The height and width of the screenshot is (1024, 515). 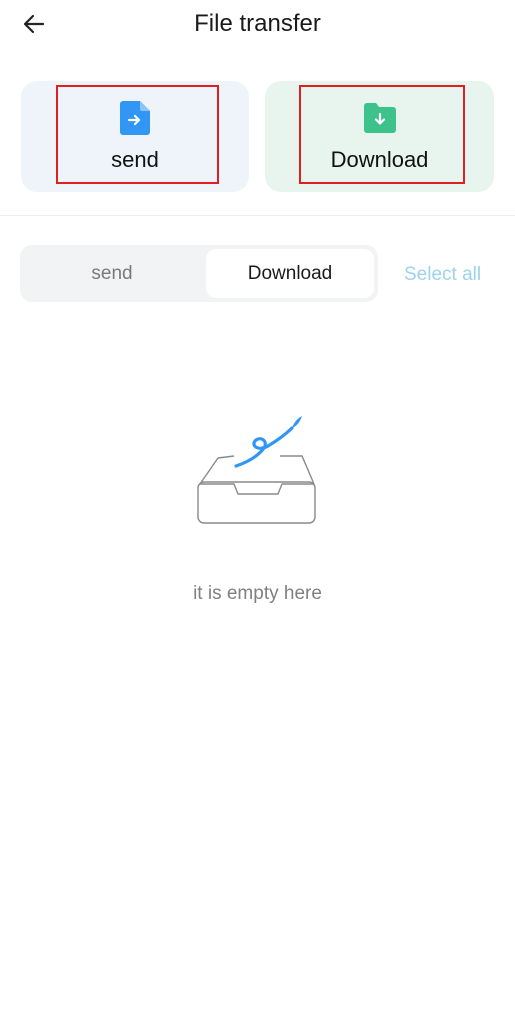 What do you see at coordinates (379, 136) in the screenshot?
I see `download-card: Download` at bounding box center [379, 136].